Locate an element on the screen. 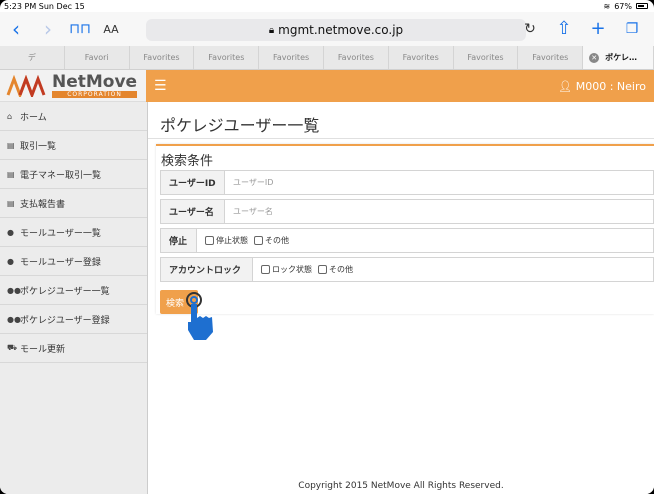  reader-button: AA is located at coordinates (111, 29).